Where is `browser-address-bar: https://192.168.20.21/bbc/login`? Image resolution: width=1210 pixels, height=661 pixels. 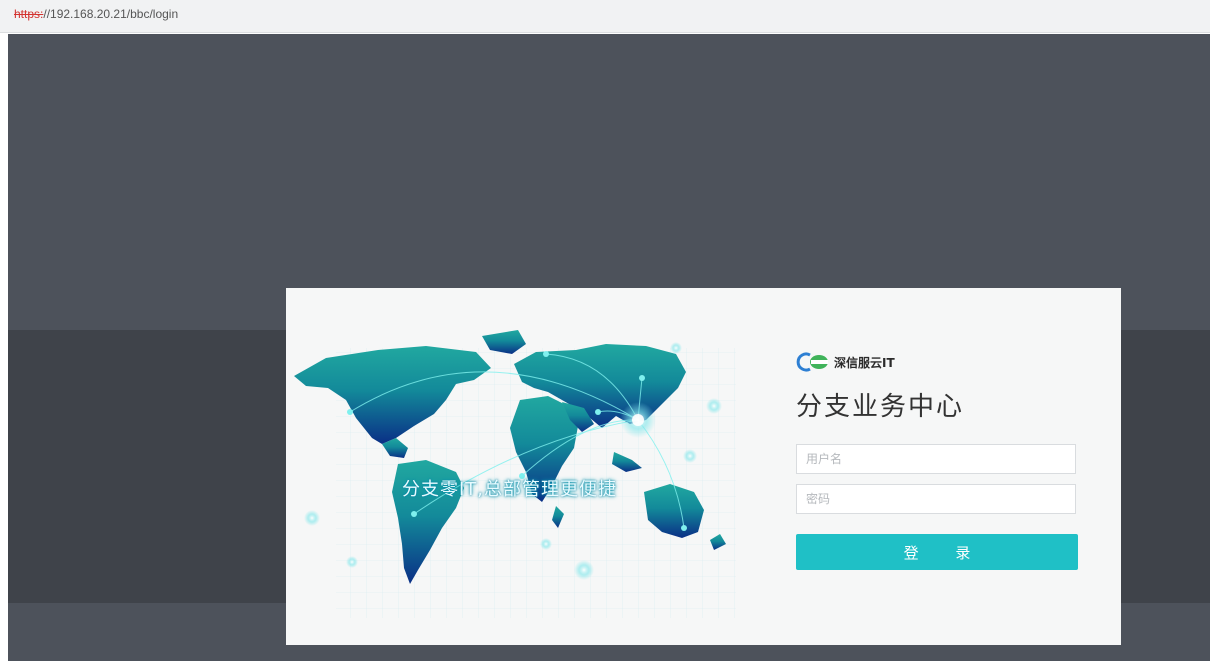 browser-address-bar: https://192.168.20.21/bbc/login is located at coordinates (605, 16).